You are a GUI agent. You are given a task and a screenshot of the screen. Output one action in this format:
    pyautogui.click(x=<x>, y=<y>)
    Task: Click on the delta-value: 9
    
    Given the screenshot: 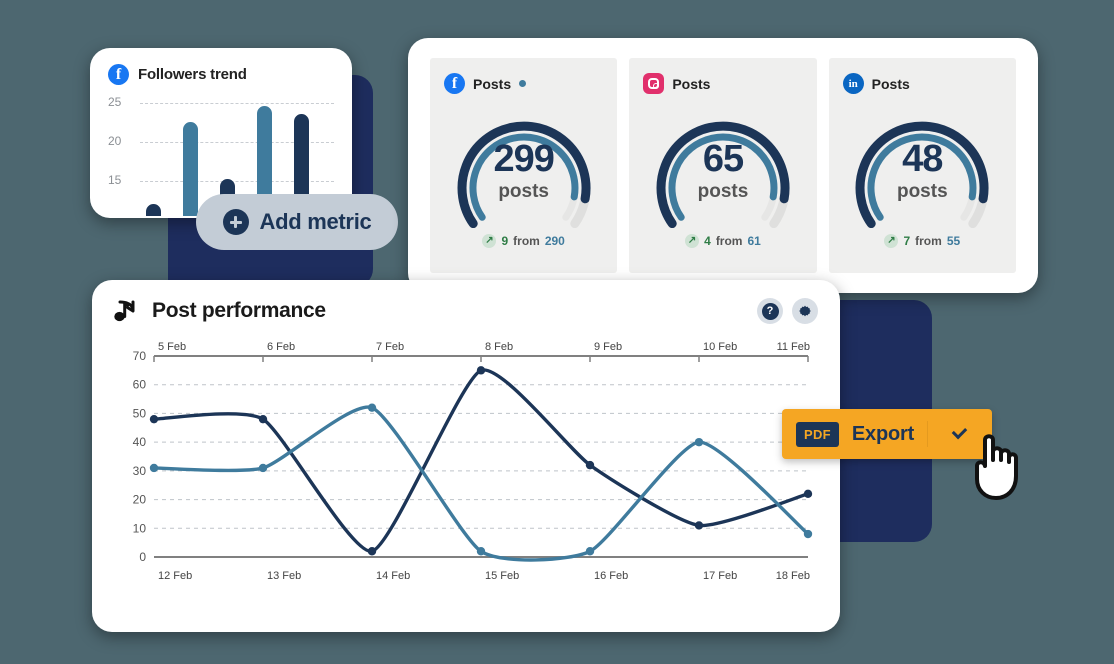 What is the action you would take?
    pyautogui.click(x=505, y=241)
    